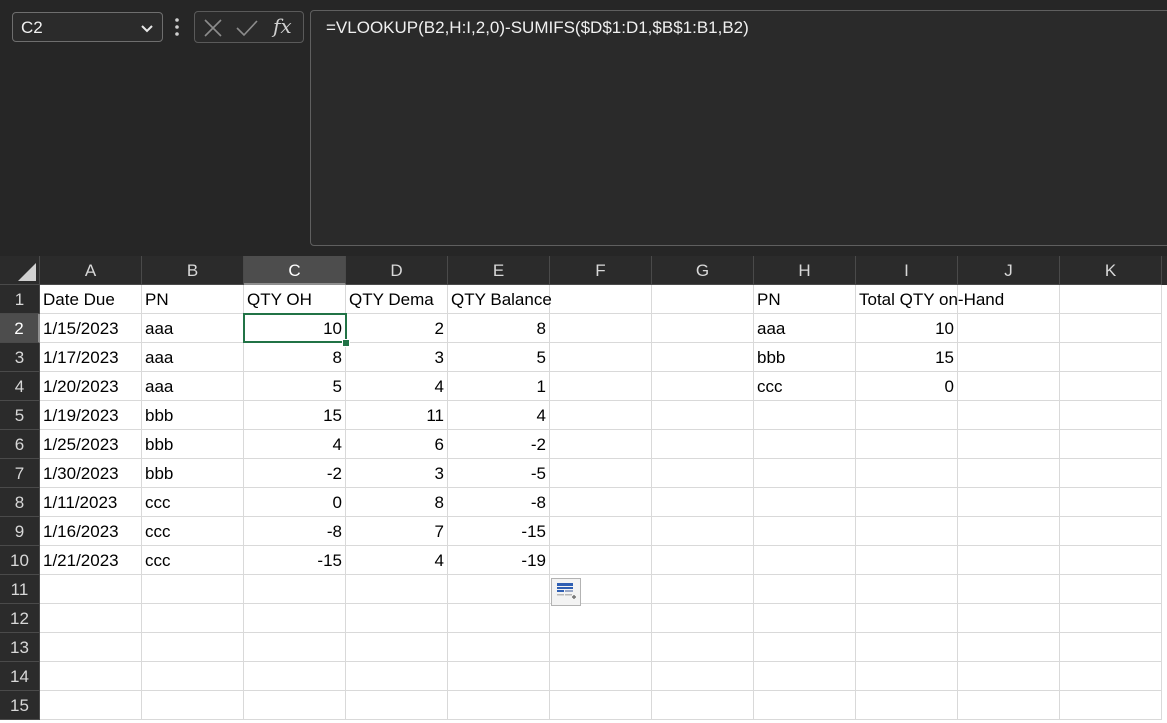 This screenshot has width=1167, height=723. I want to click on cell-g13, so click(703, 647).